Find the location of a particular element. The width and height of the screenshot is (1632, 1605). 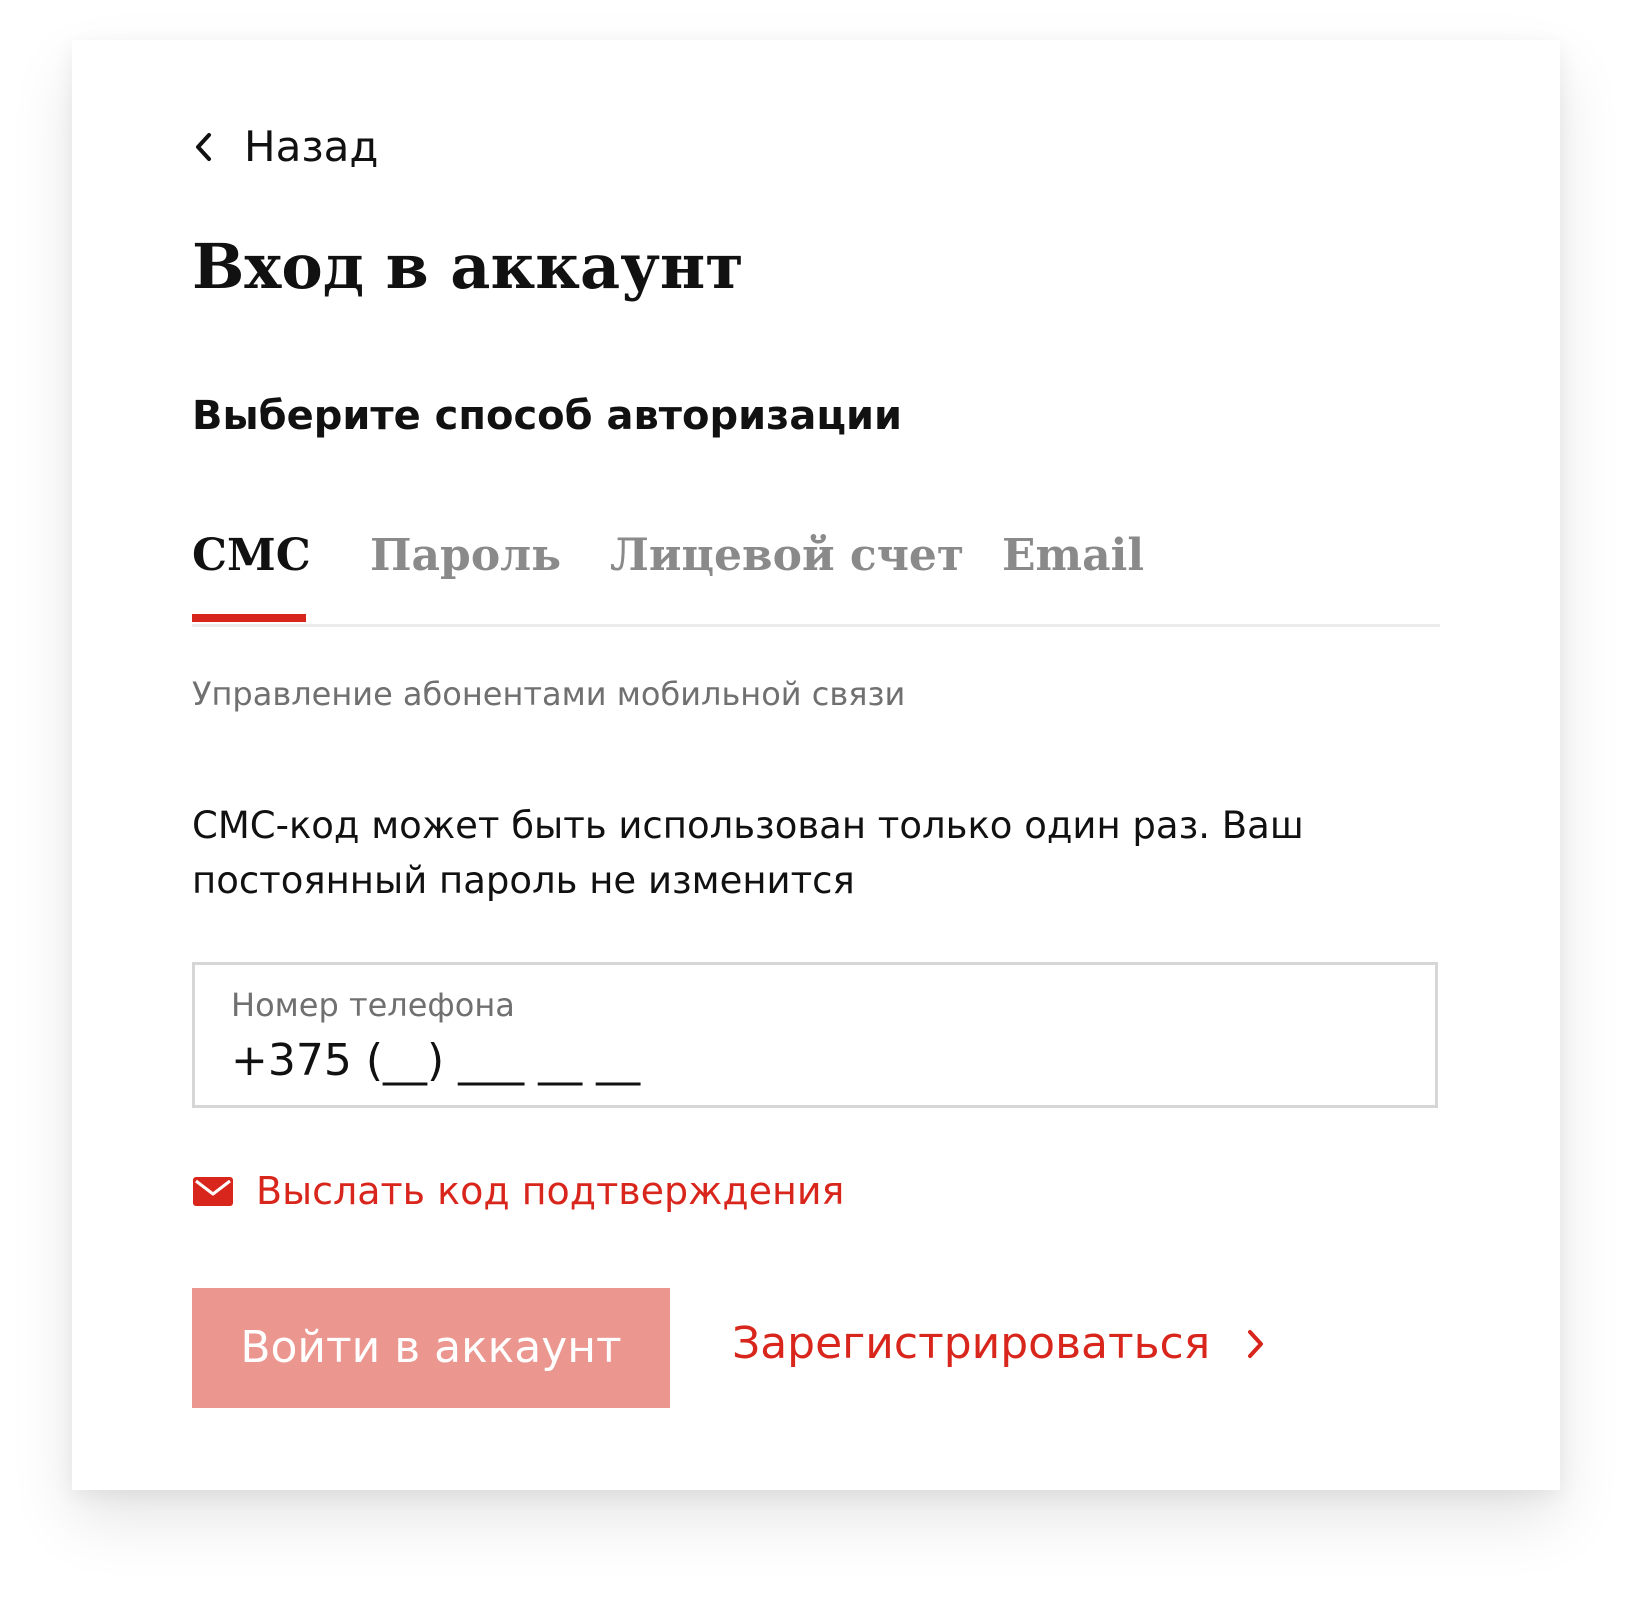

tab-account-number: Лицевой счет is located at coordinates (787, 556).